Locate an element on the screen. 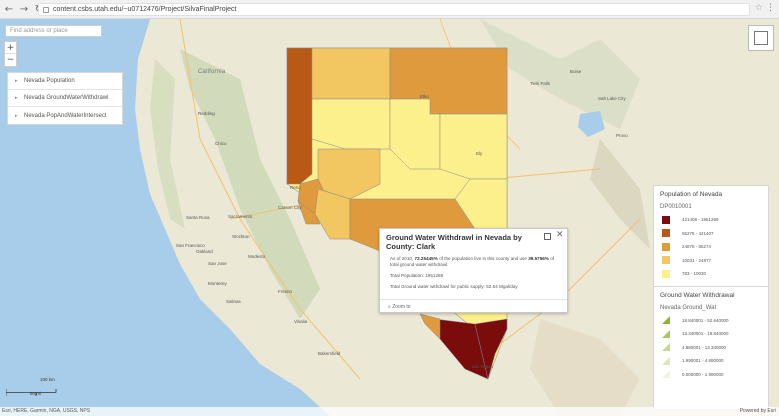  city-label: Redding is located at coordinates (206, 113).